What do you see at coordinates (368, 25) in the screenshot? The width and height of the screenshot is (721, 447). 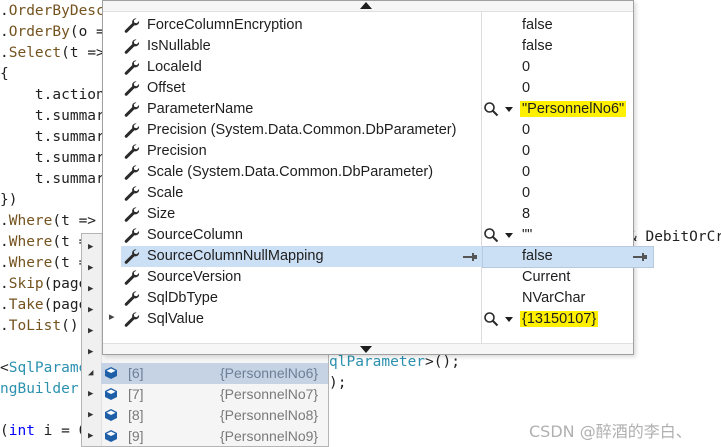 I see `property-row: ForceColumnEncryption false` at bounding box center [368, 25].